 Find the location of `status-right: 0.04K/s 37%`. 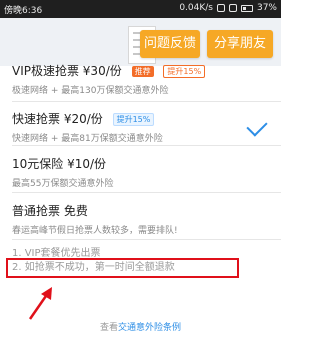

status-right: 0.04K/s 37% is located at coordinates (228, 8).